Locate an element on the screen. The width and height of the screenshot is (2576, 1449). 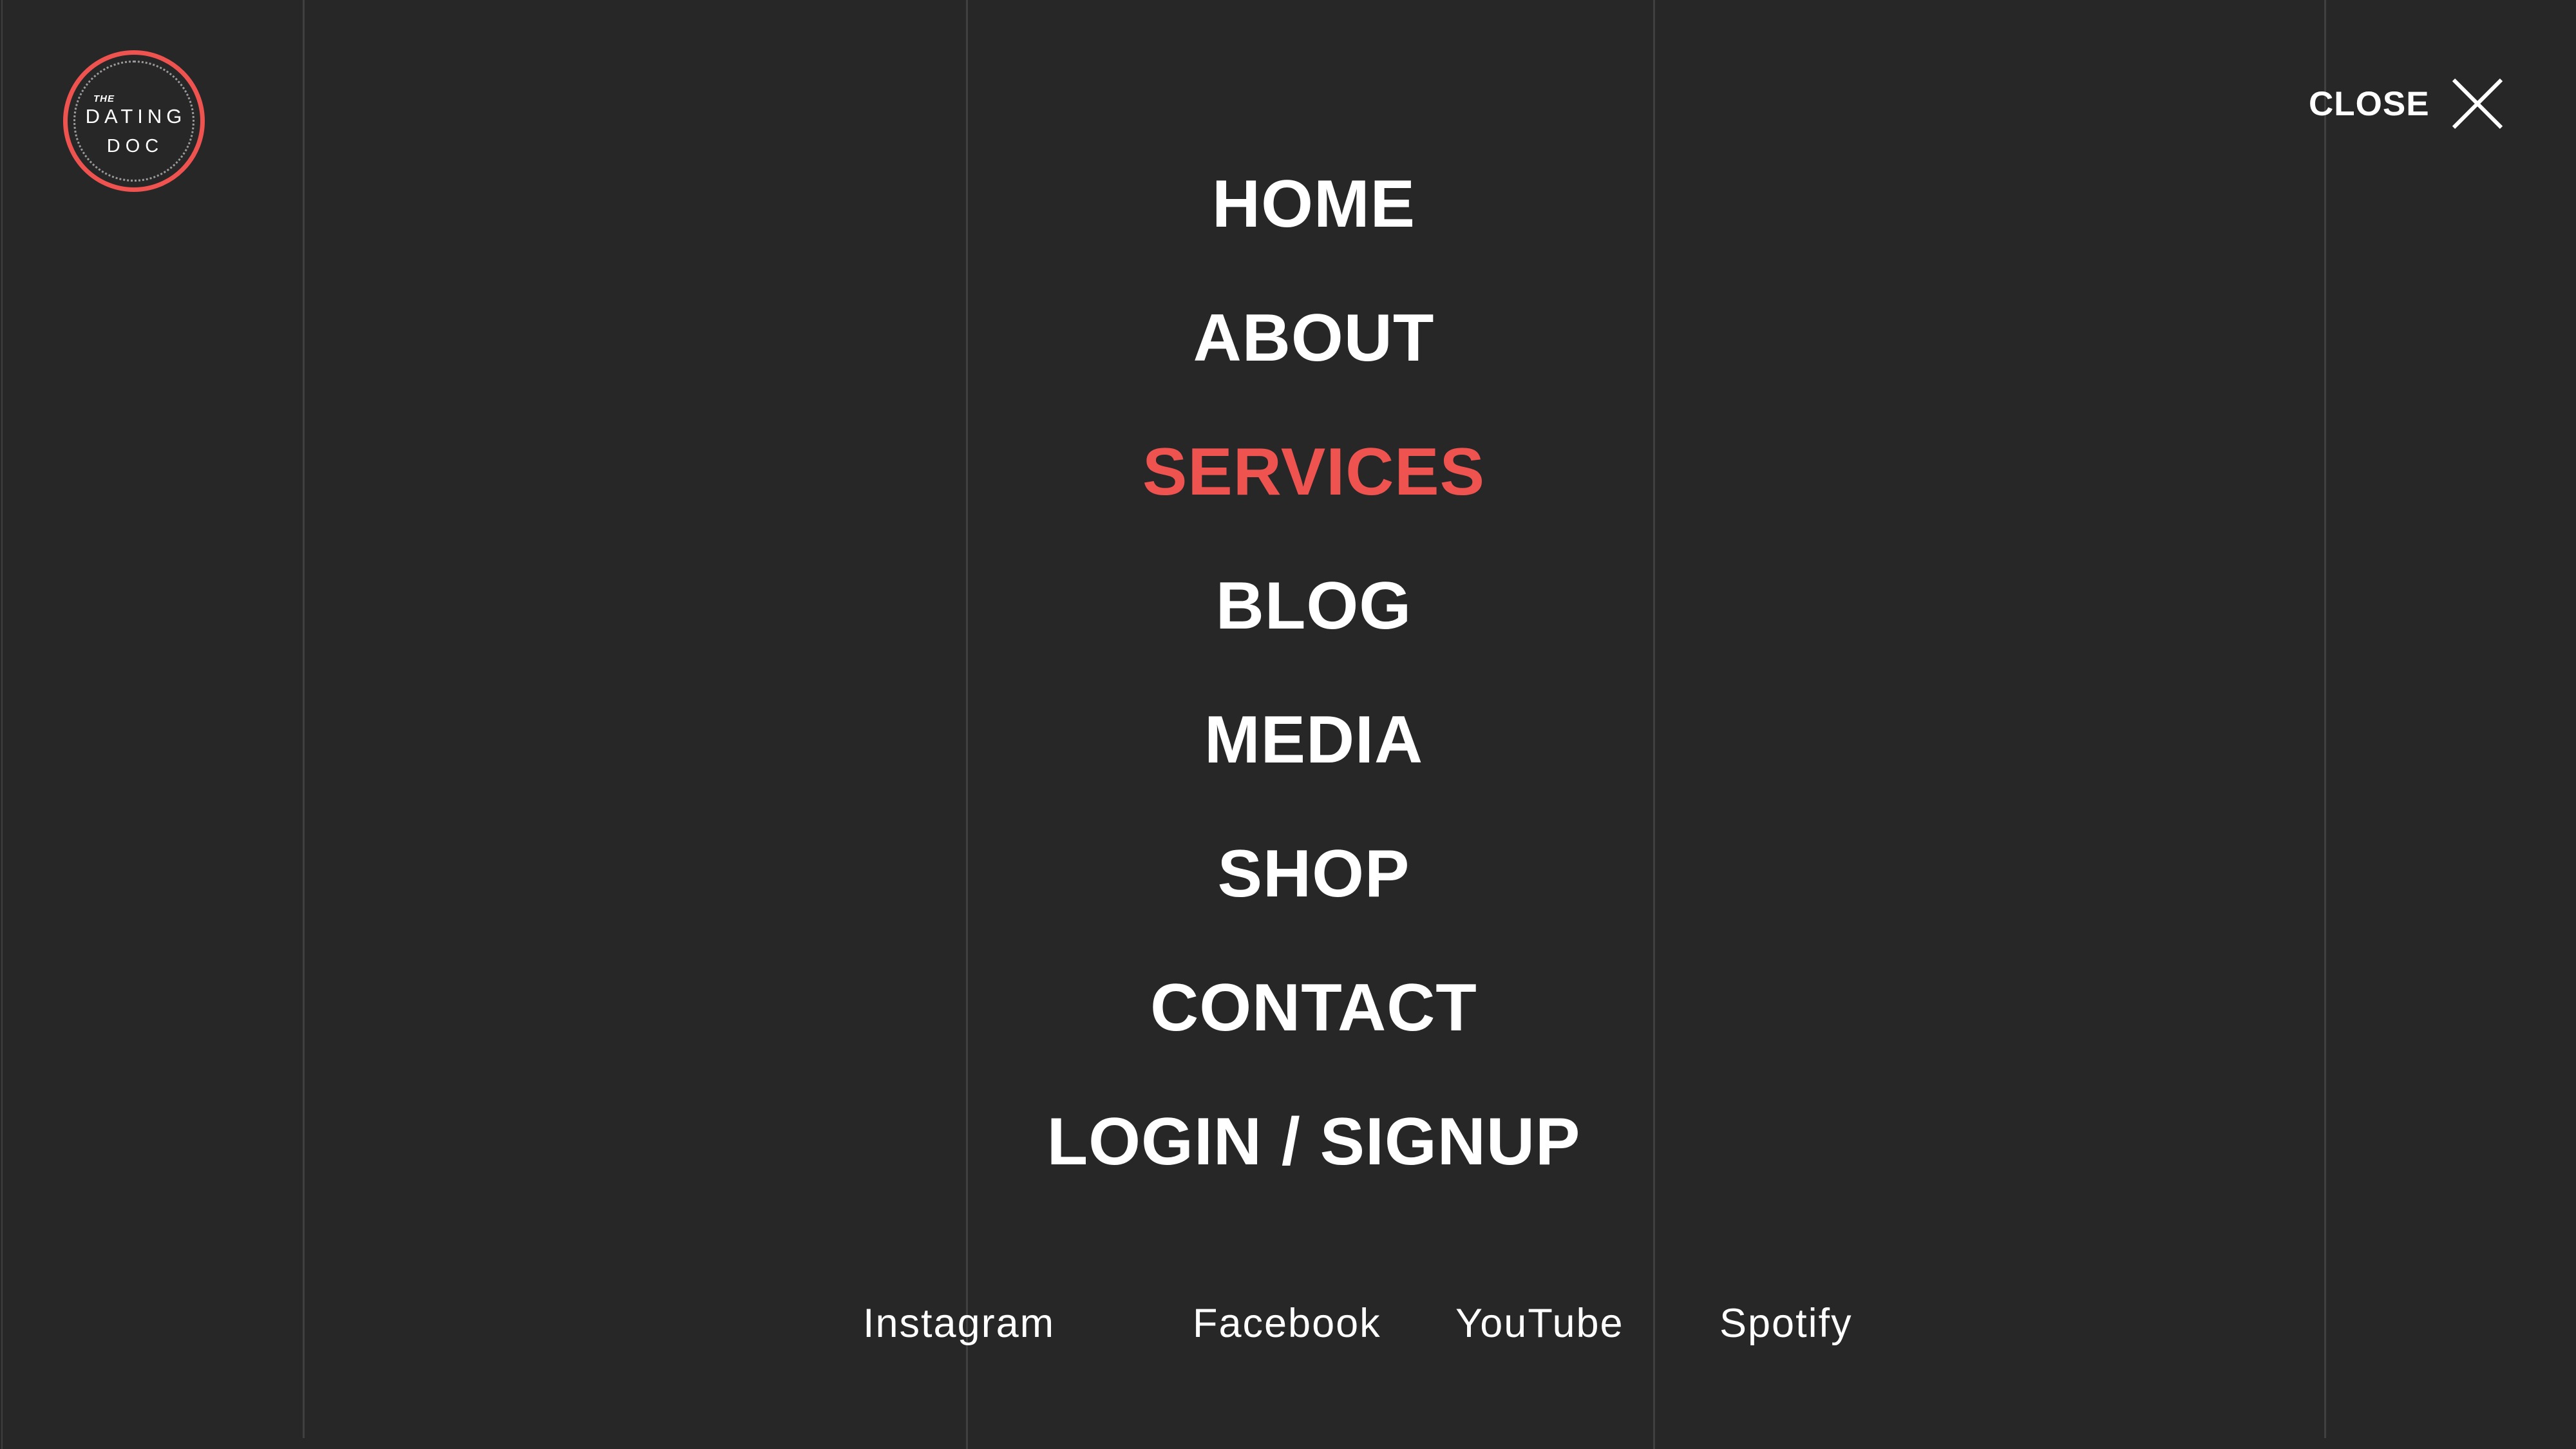
social-link-youtube: YouTube is located at coordinates (1539, 1323).